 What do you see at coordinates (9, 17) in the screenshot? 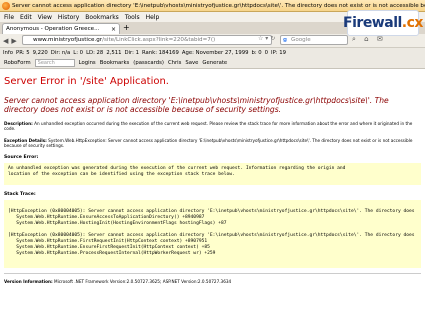
I see `menu-file: File` at bounding box center [9, 17].